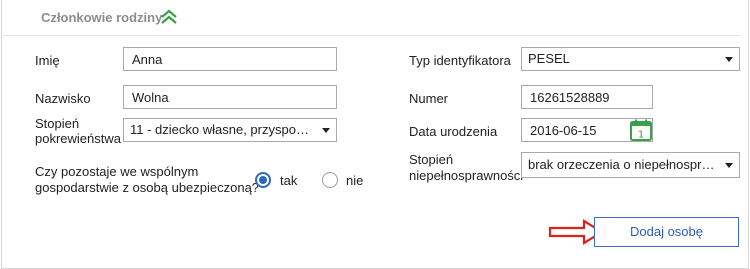 The width and height of the screenshot is (750, 269). Describe the element at coordinates (230, 59) in the screenshot. I see `first-name-input` at that location.